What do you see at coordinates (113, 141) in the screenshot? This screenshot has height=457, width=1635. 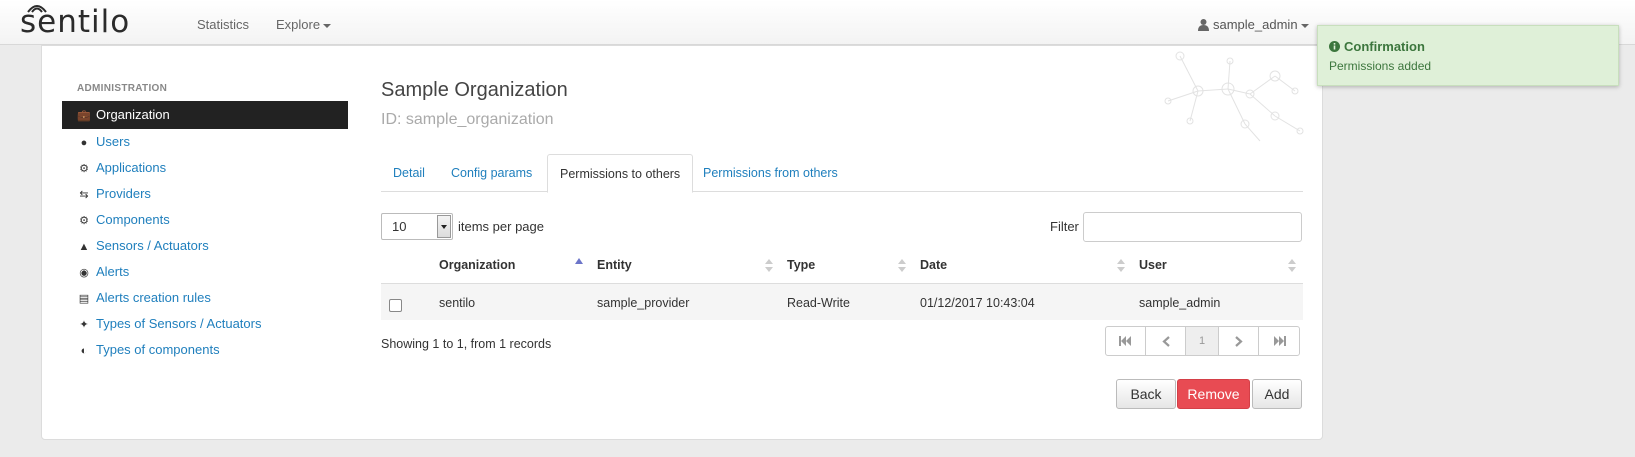 I see `sidebar-item-label: Users` at bounding box center [113, 141].